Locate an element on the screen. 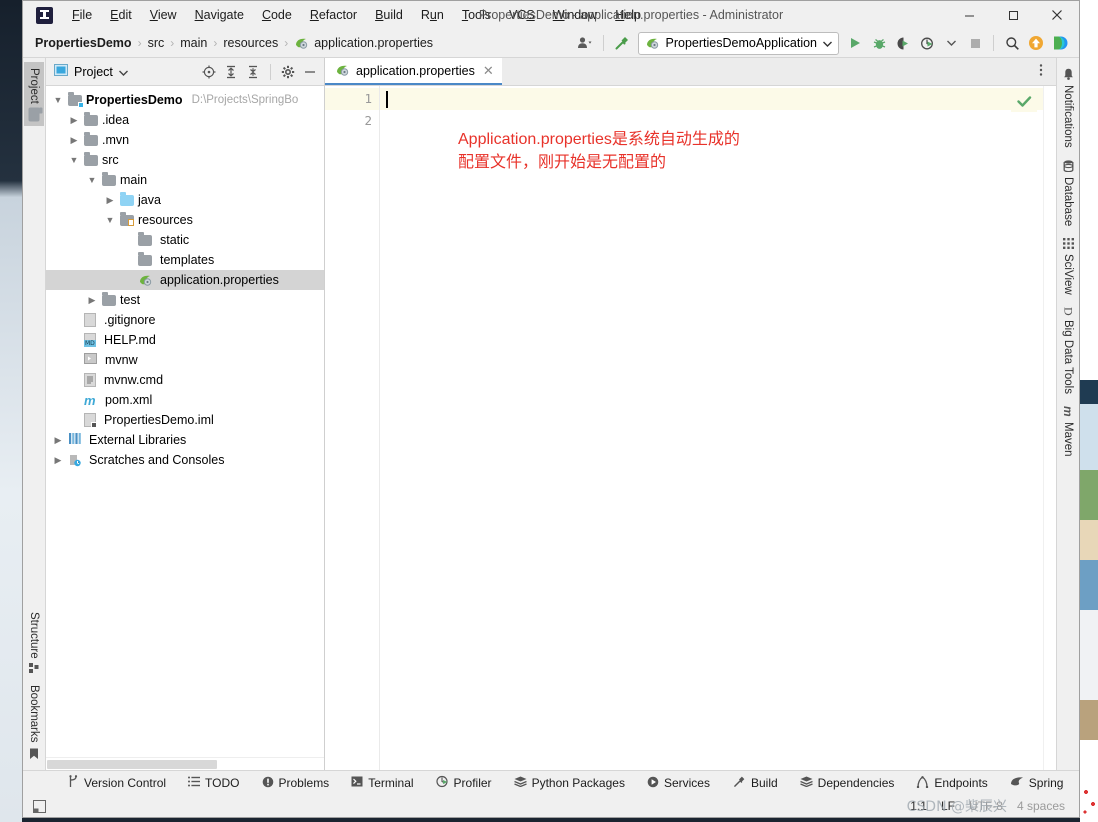  layout-toggle-icon is located at coordinates (39, 806).